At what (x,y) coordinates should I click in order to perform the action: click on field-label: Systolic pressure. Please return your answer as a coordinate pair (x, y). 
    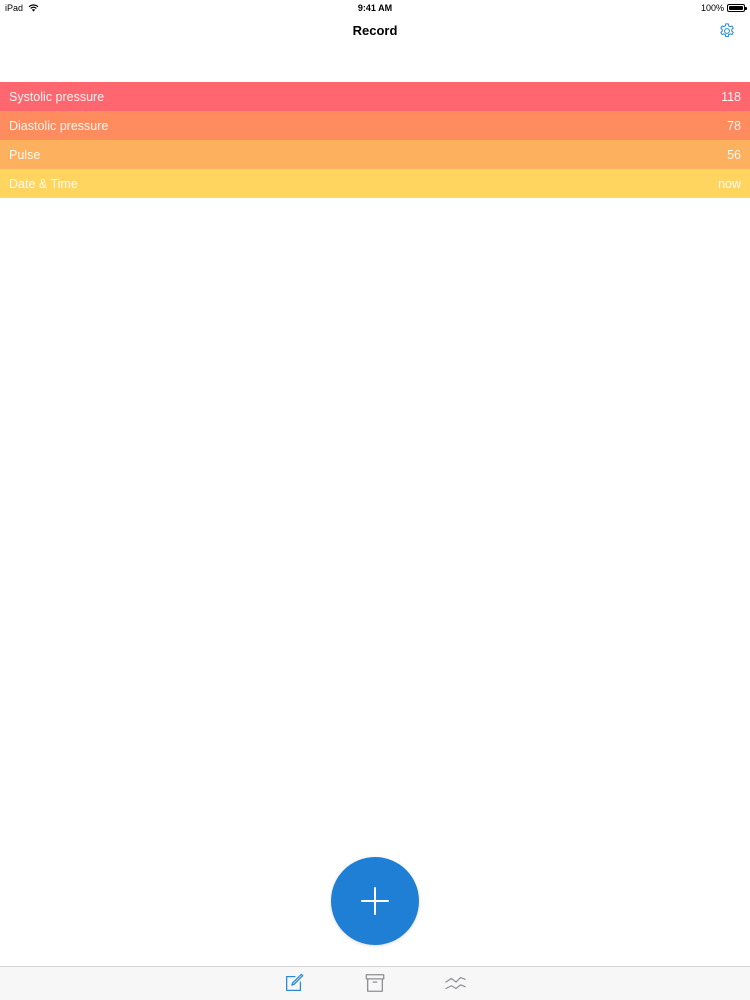
    Looking at the image, I should click on (57, 96).